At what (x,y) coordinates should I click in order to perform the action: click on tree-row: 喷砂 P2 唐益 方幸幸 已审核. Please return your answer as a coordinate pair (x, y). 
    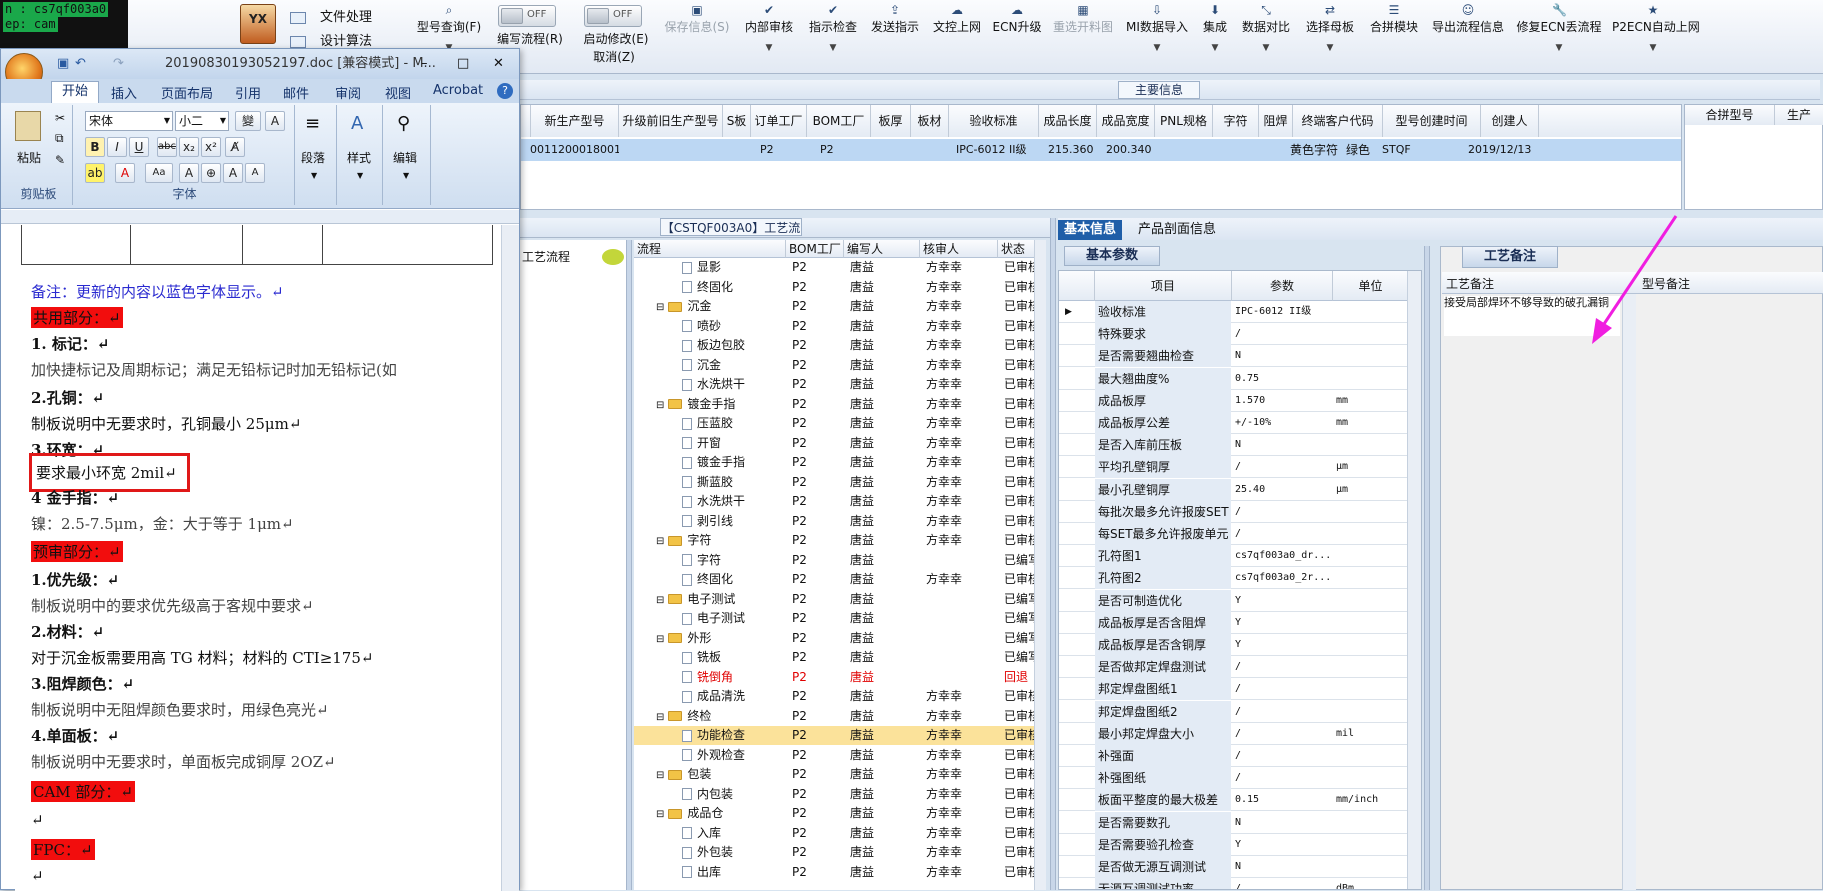
    Looking at the image, I should click on (840, 326).